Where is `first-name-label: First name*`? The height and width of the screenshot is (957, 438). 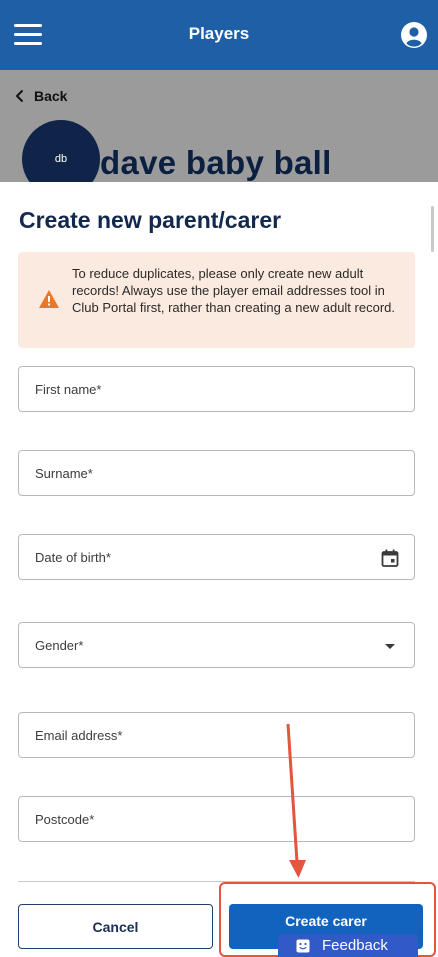 first-name-label: First name* is located at coordinates (68, 389).